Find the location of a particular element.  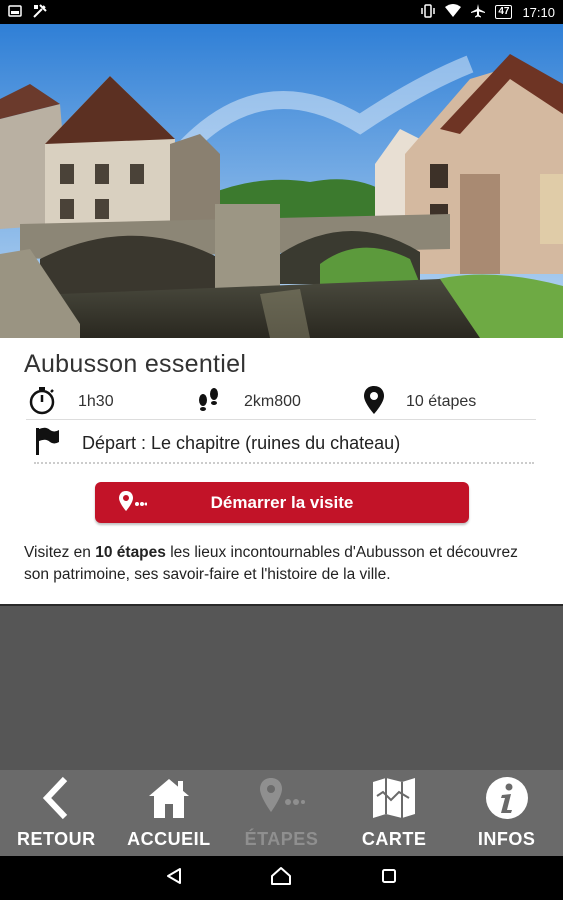

wifi-icon is located at coordinates (453, 12).